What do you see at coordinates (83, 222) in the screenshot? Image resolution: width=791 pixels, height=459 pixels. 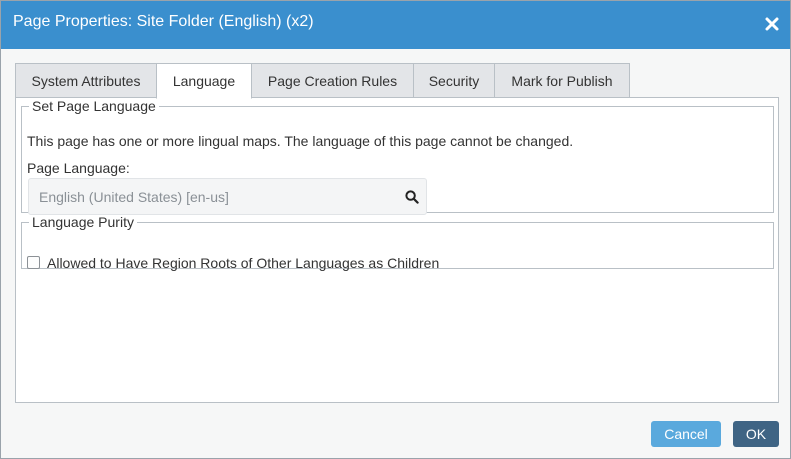 I see `language-purity-legend: Language Purity` at bounding box center [83, 222].